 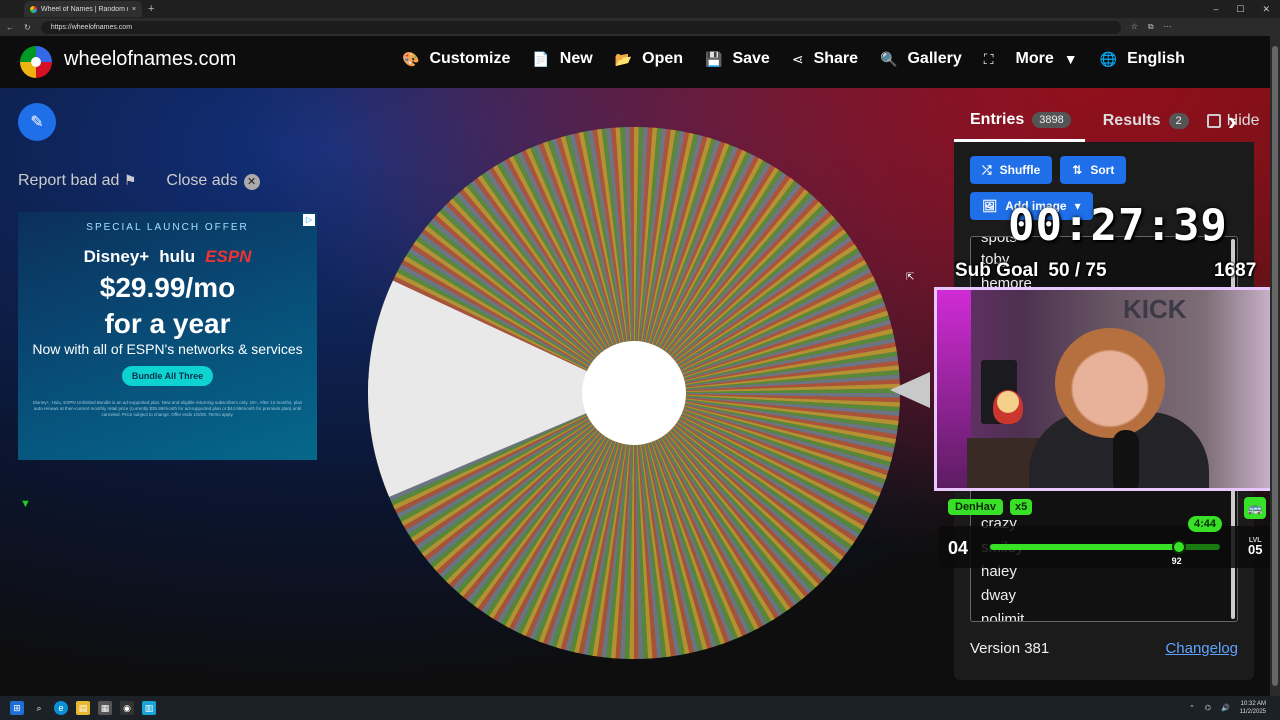 I want to click on brand-name: wheelofnames.com, so click(x=150, y=59).